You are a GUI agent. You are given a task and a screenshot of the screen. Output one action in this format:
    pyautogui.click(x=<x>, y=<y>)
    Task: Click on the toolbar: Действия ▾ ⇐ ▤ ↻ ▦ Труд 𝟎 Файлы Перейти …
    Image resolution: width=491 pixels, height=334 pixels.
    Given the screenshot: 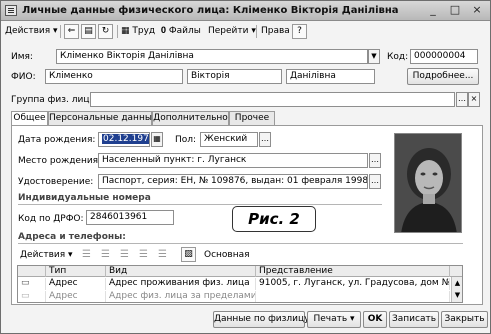 What is the action you would take?
    pyautogui.click(x=245, y=32)
    